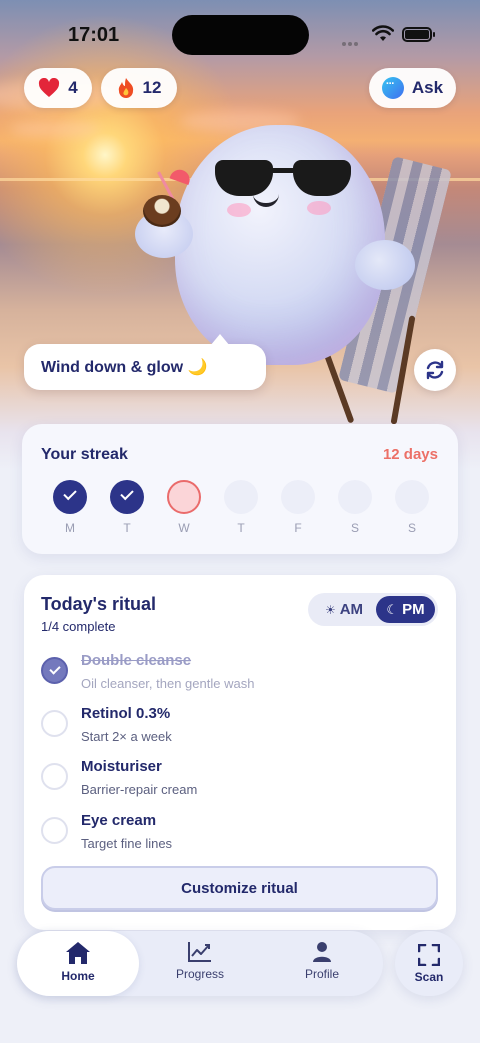 The height and width of the screenshot is (1043, 480). I want to click on task-description: Target fine lines, so click(127, 843).